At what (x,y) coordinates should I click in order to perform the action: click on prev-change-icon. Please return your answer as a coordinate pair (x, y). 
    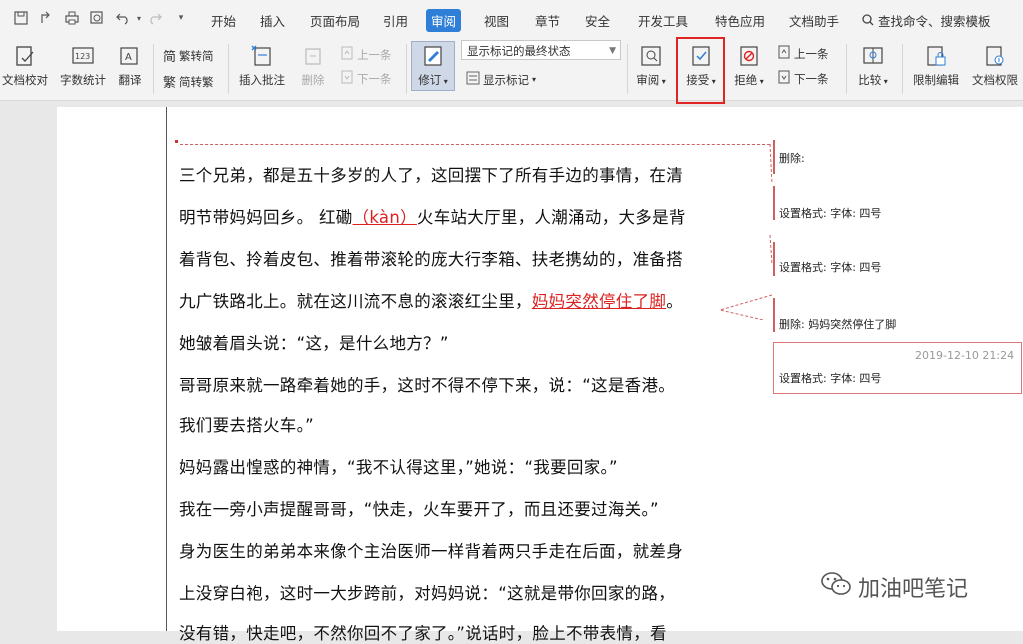
    Looking at the image, I should click on (784, 53).